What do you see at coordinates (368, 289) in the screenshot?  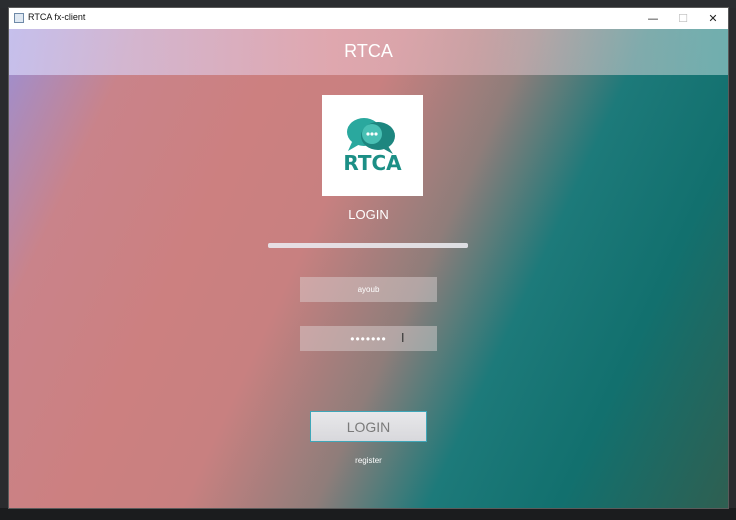 I see `username-input: ayoub` at bounding box center [368, 289].